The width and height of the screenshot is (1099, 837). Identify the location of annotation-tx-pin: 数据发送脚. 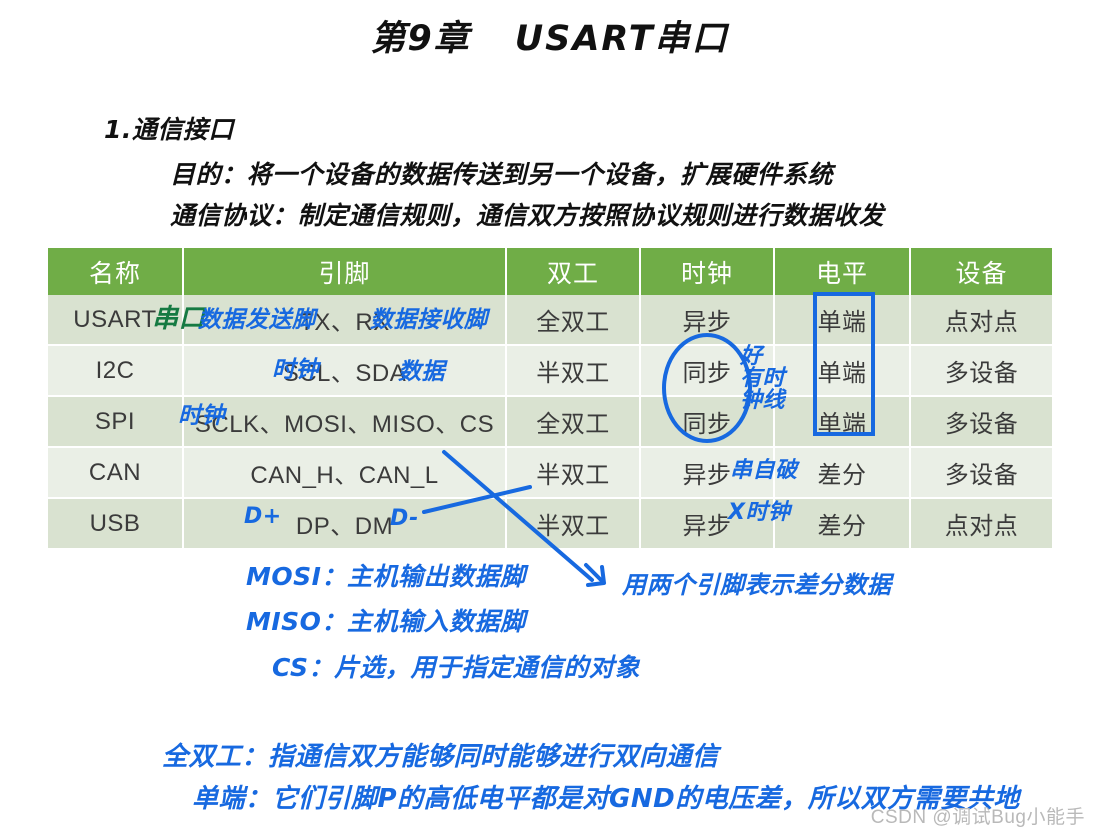
(257, 320).